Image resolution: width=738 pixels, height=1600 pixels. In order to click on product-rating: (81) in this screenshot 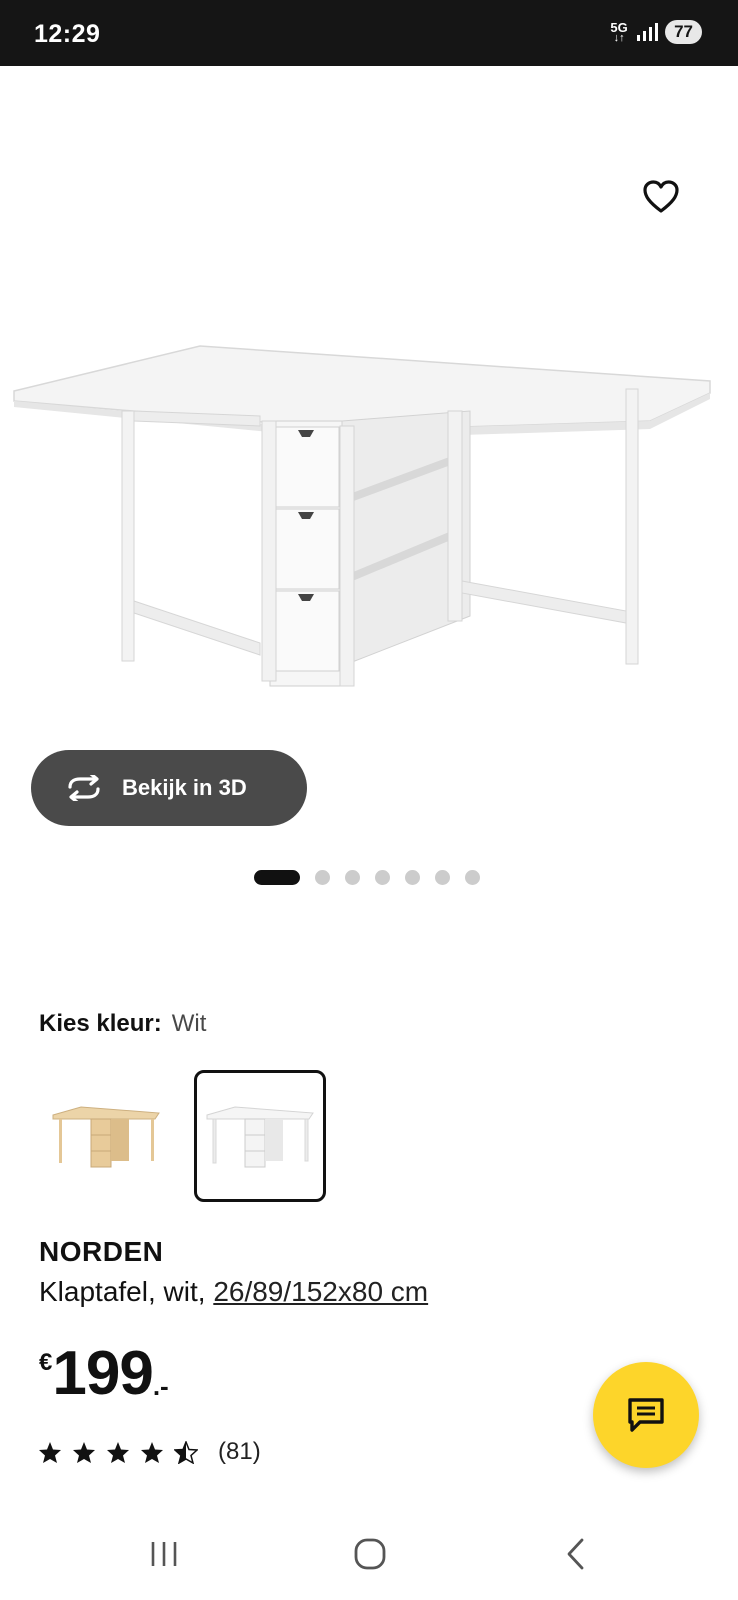, I will do `click(149, 1452)`.